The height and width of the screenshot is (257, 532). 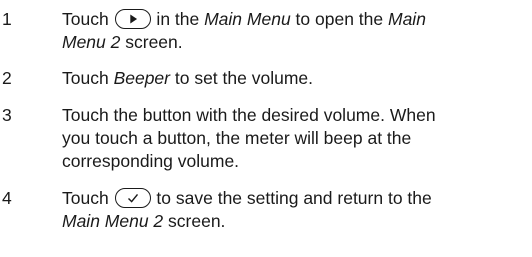 What do you see at coordinates (296, 221) in the screenshot?
I see `step-line: Main Menu 2 screen.` at bounding box center [296, 221].